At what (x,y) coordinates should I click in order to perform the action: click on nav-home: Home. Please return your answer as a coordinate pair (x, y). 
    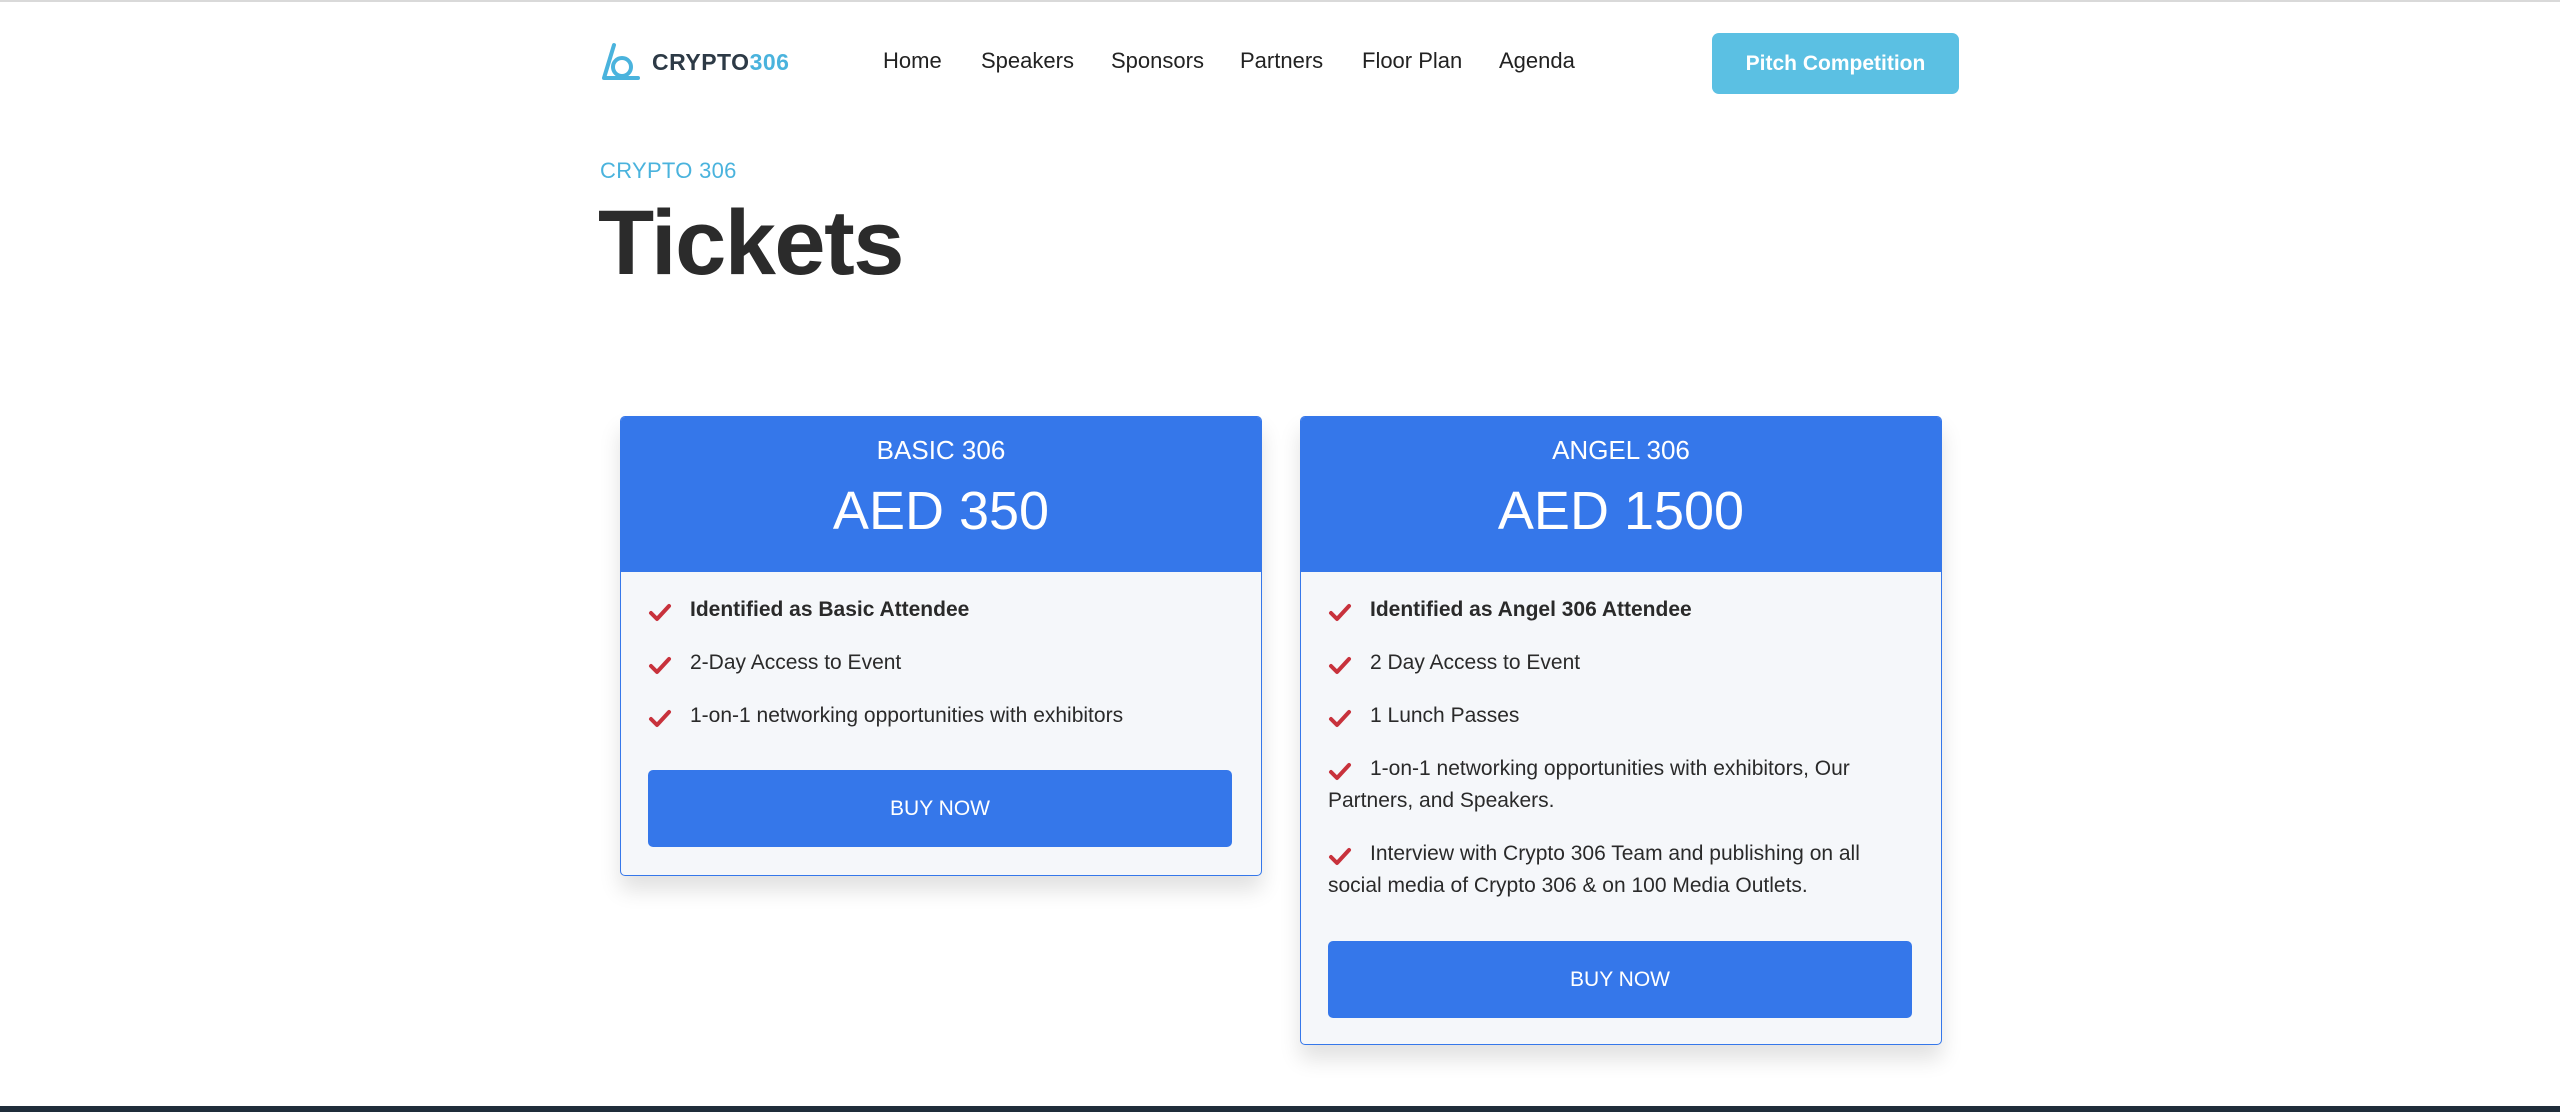
    Looking at the image, I should click on (932, 61).